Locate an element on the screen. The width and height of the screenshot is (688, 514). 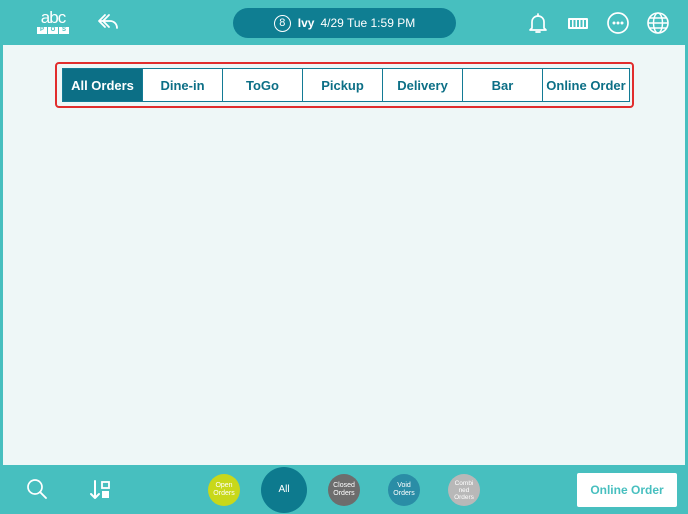
filter-void-orders-label: Void Orders is located at coordinates (404, 489).